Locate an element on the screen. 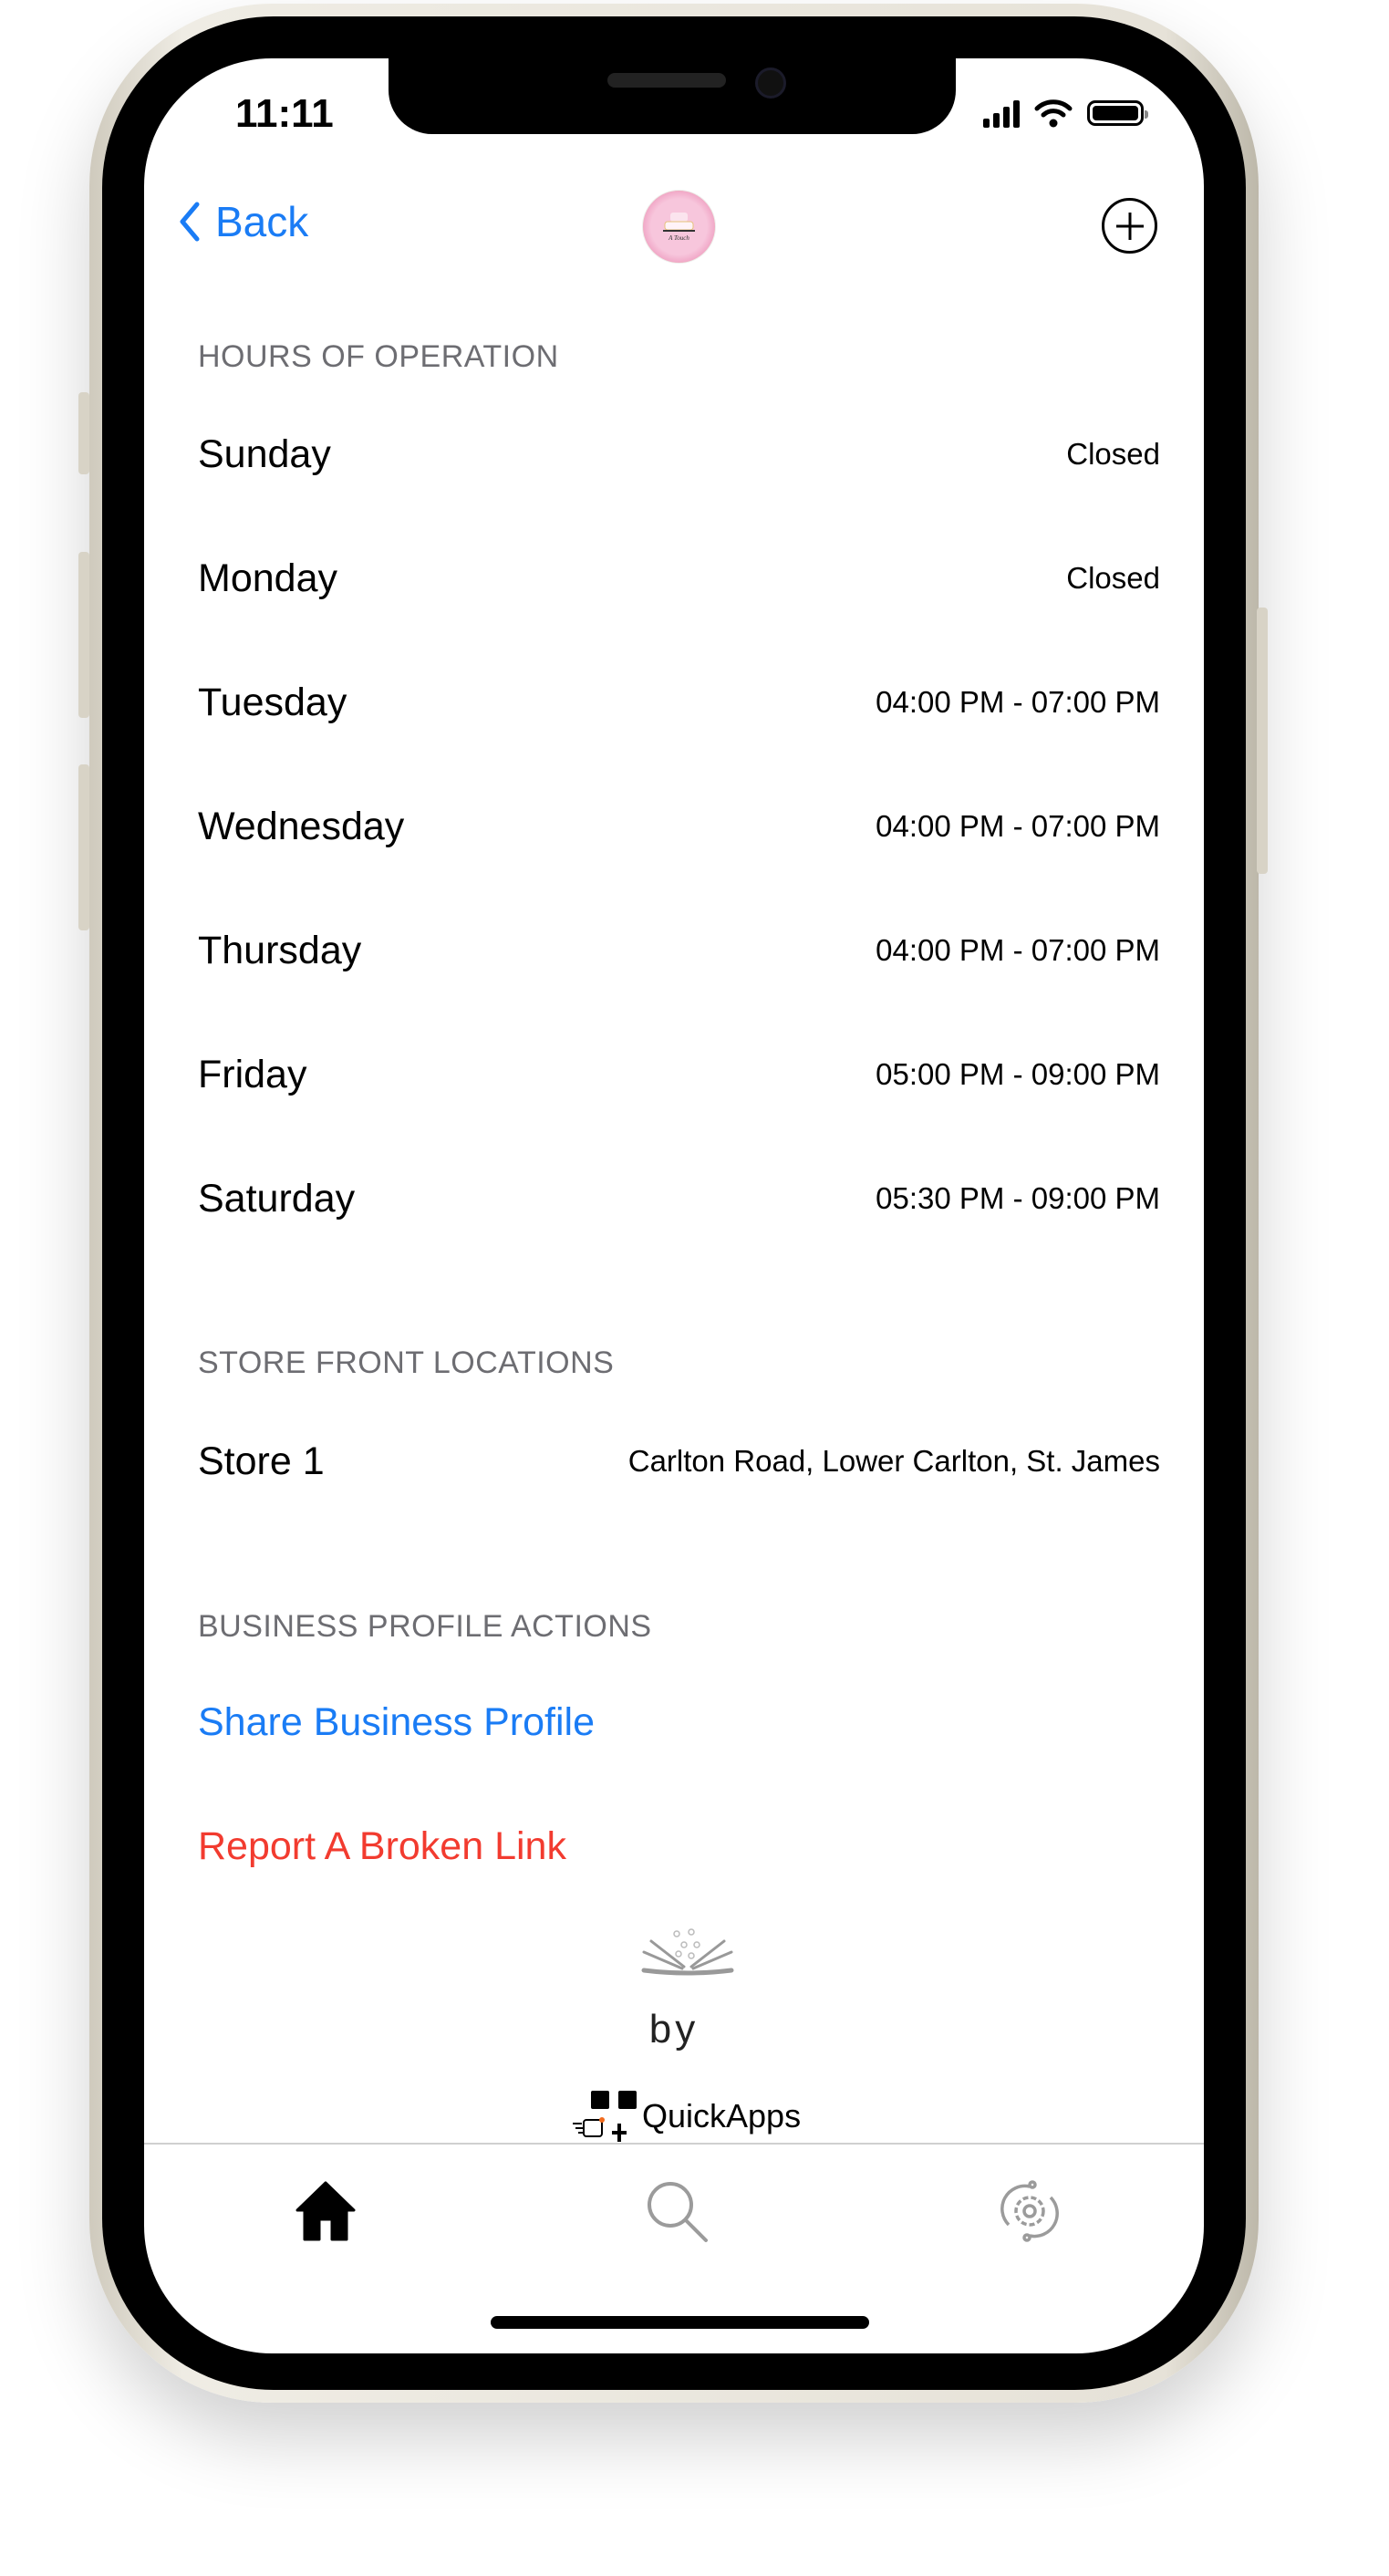 This screenshot has height=2576, width=1389. hours-section-header: HOURS OF OPERATION is located at coordinates (378, 356).